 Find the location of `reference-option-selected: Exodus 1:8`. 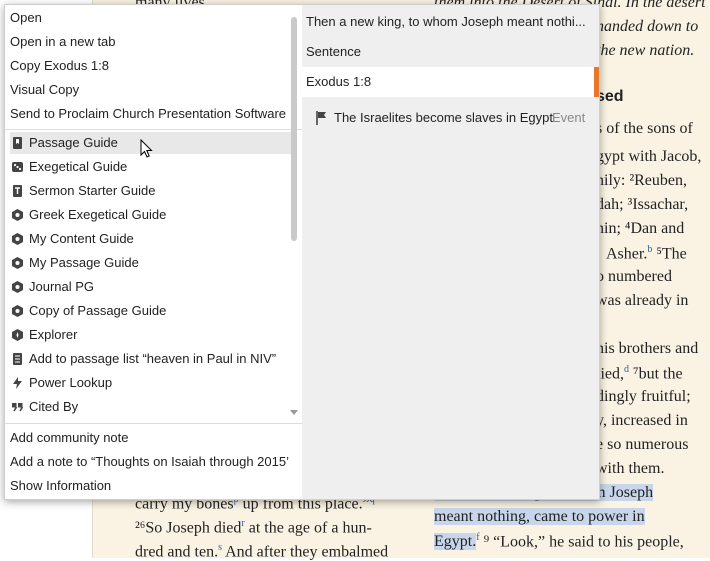

reference-option-selected: Exodus 1:8 is located at coordinates (450, 82).